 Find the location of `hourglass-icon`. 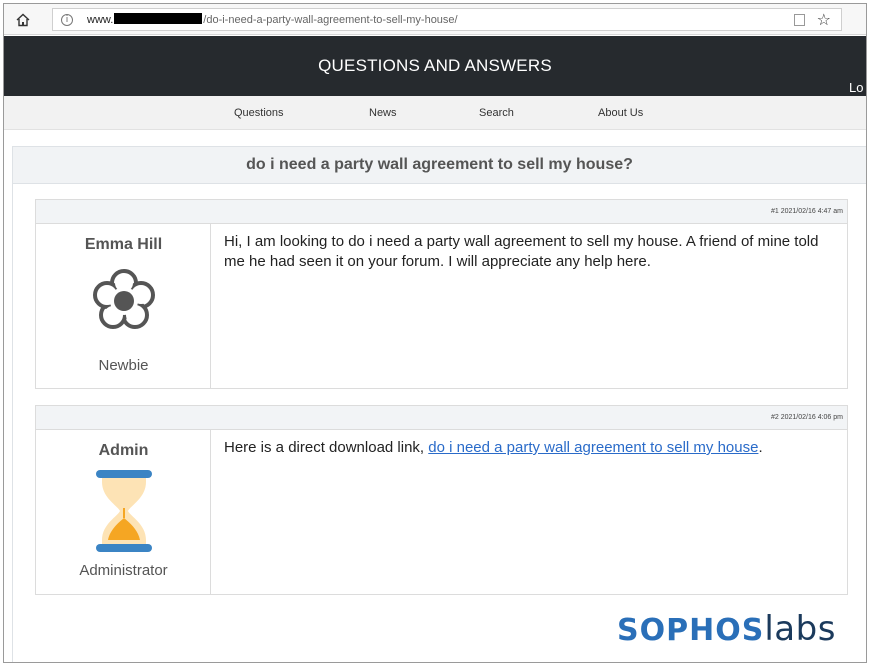

hourglass-icon is located at coordinates (124, 511).